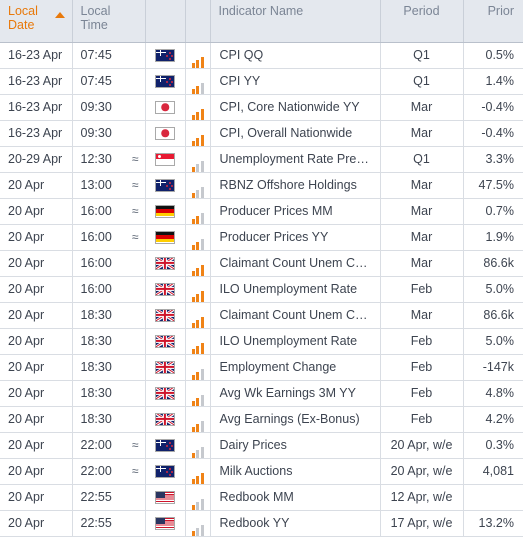 The height and width of the screenshot is (537, 523). What do you see at coordinates (36, 159) in the screenshot?
I see `cell-local-date: 20-29 Apr` at bounding box center [36, 159].